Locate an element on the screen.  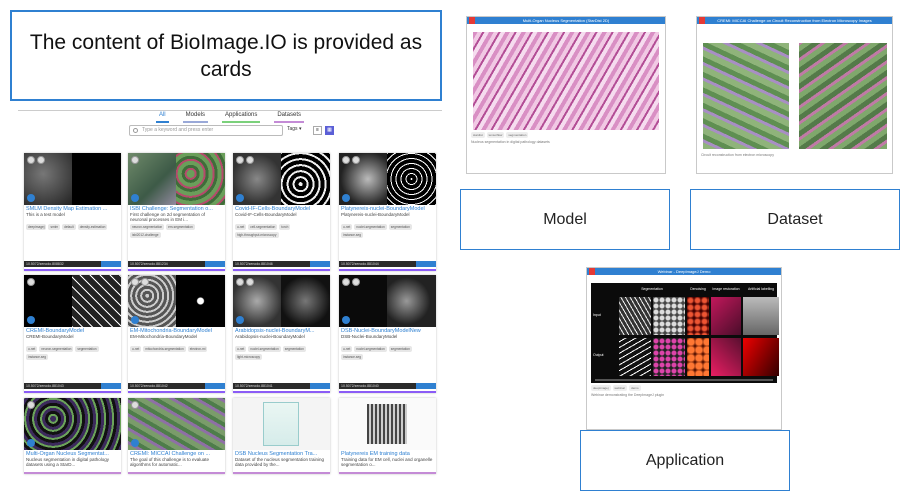
card-title: Platynereis EM training data is located at coordinates (387, 453).